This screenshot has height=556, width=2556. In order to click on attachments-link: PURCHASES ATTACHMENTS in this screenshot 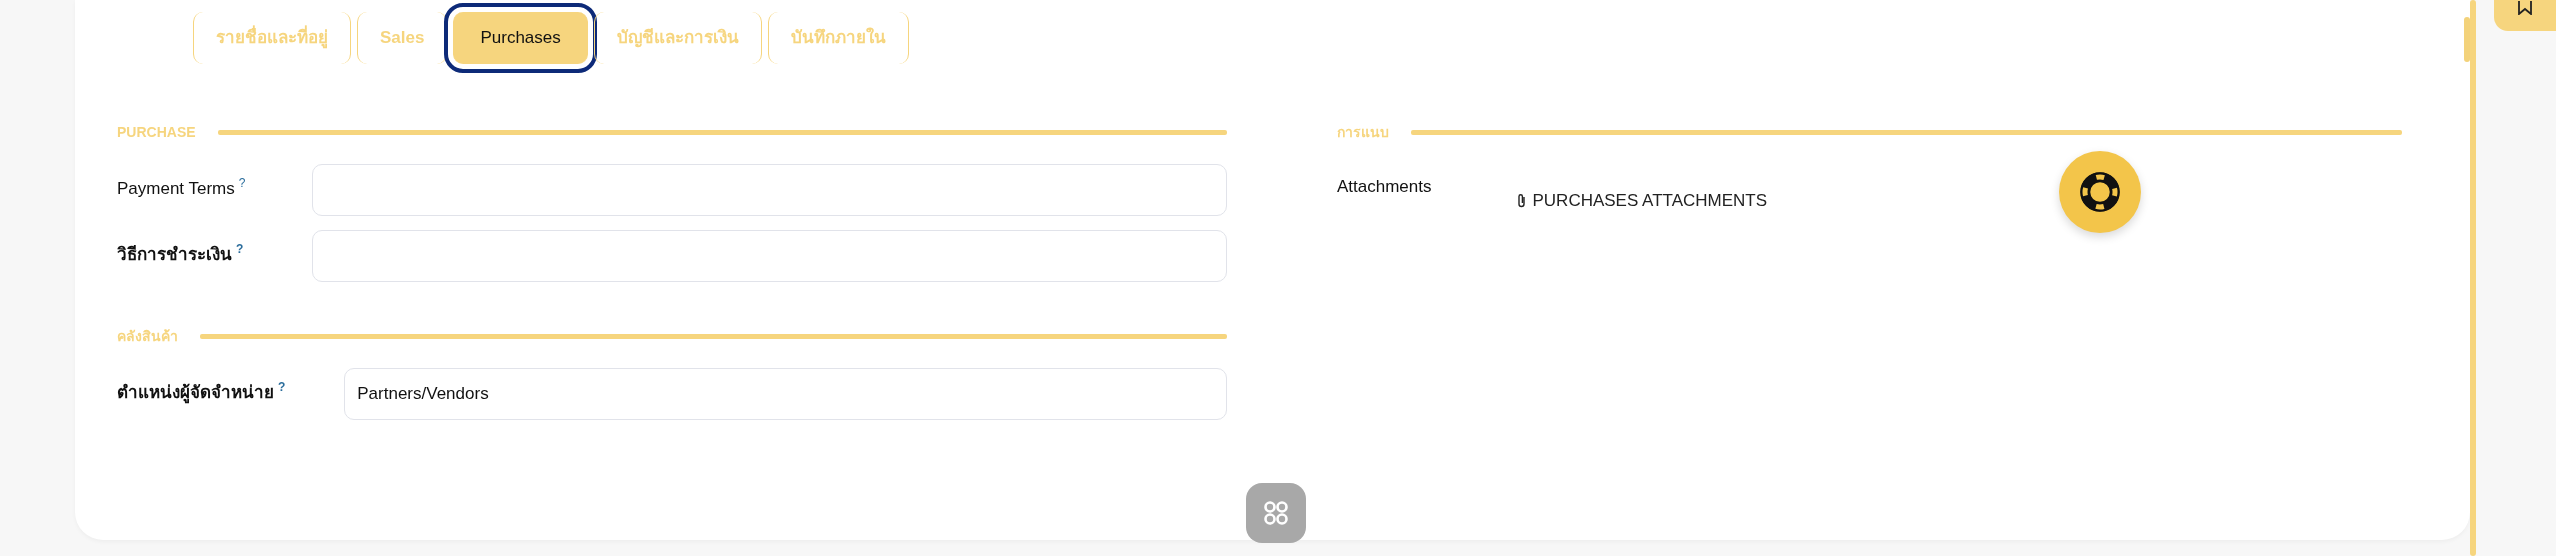, I will do `click(1641, 189)`.